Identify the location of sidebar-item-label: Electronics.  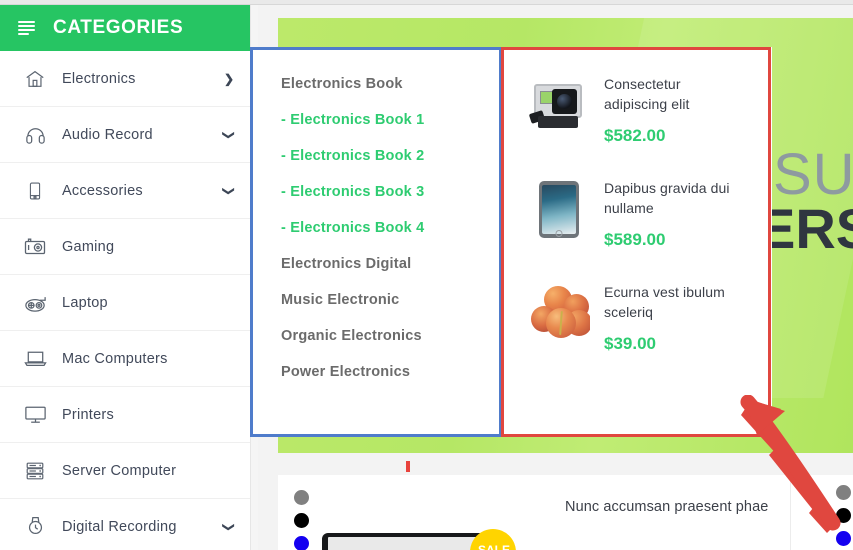
(99, 78).